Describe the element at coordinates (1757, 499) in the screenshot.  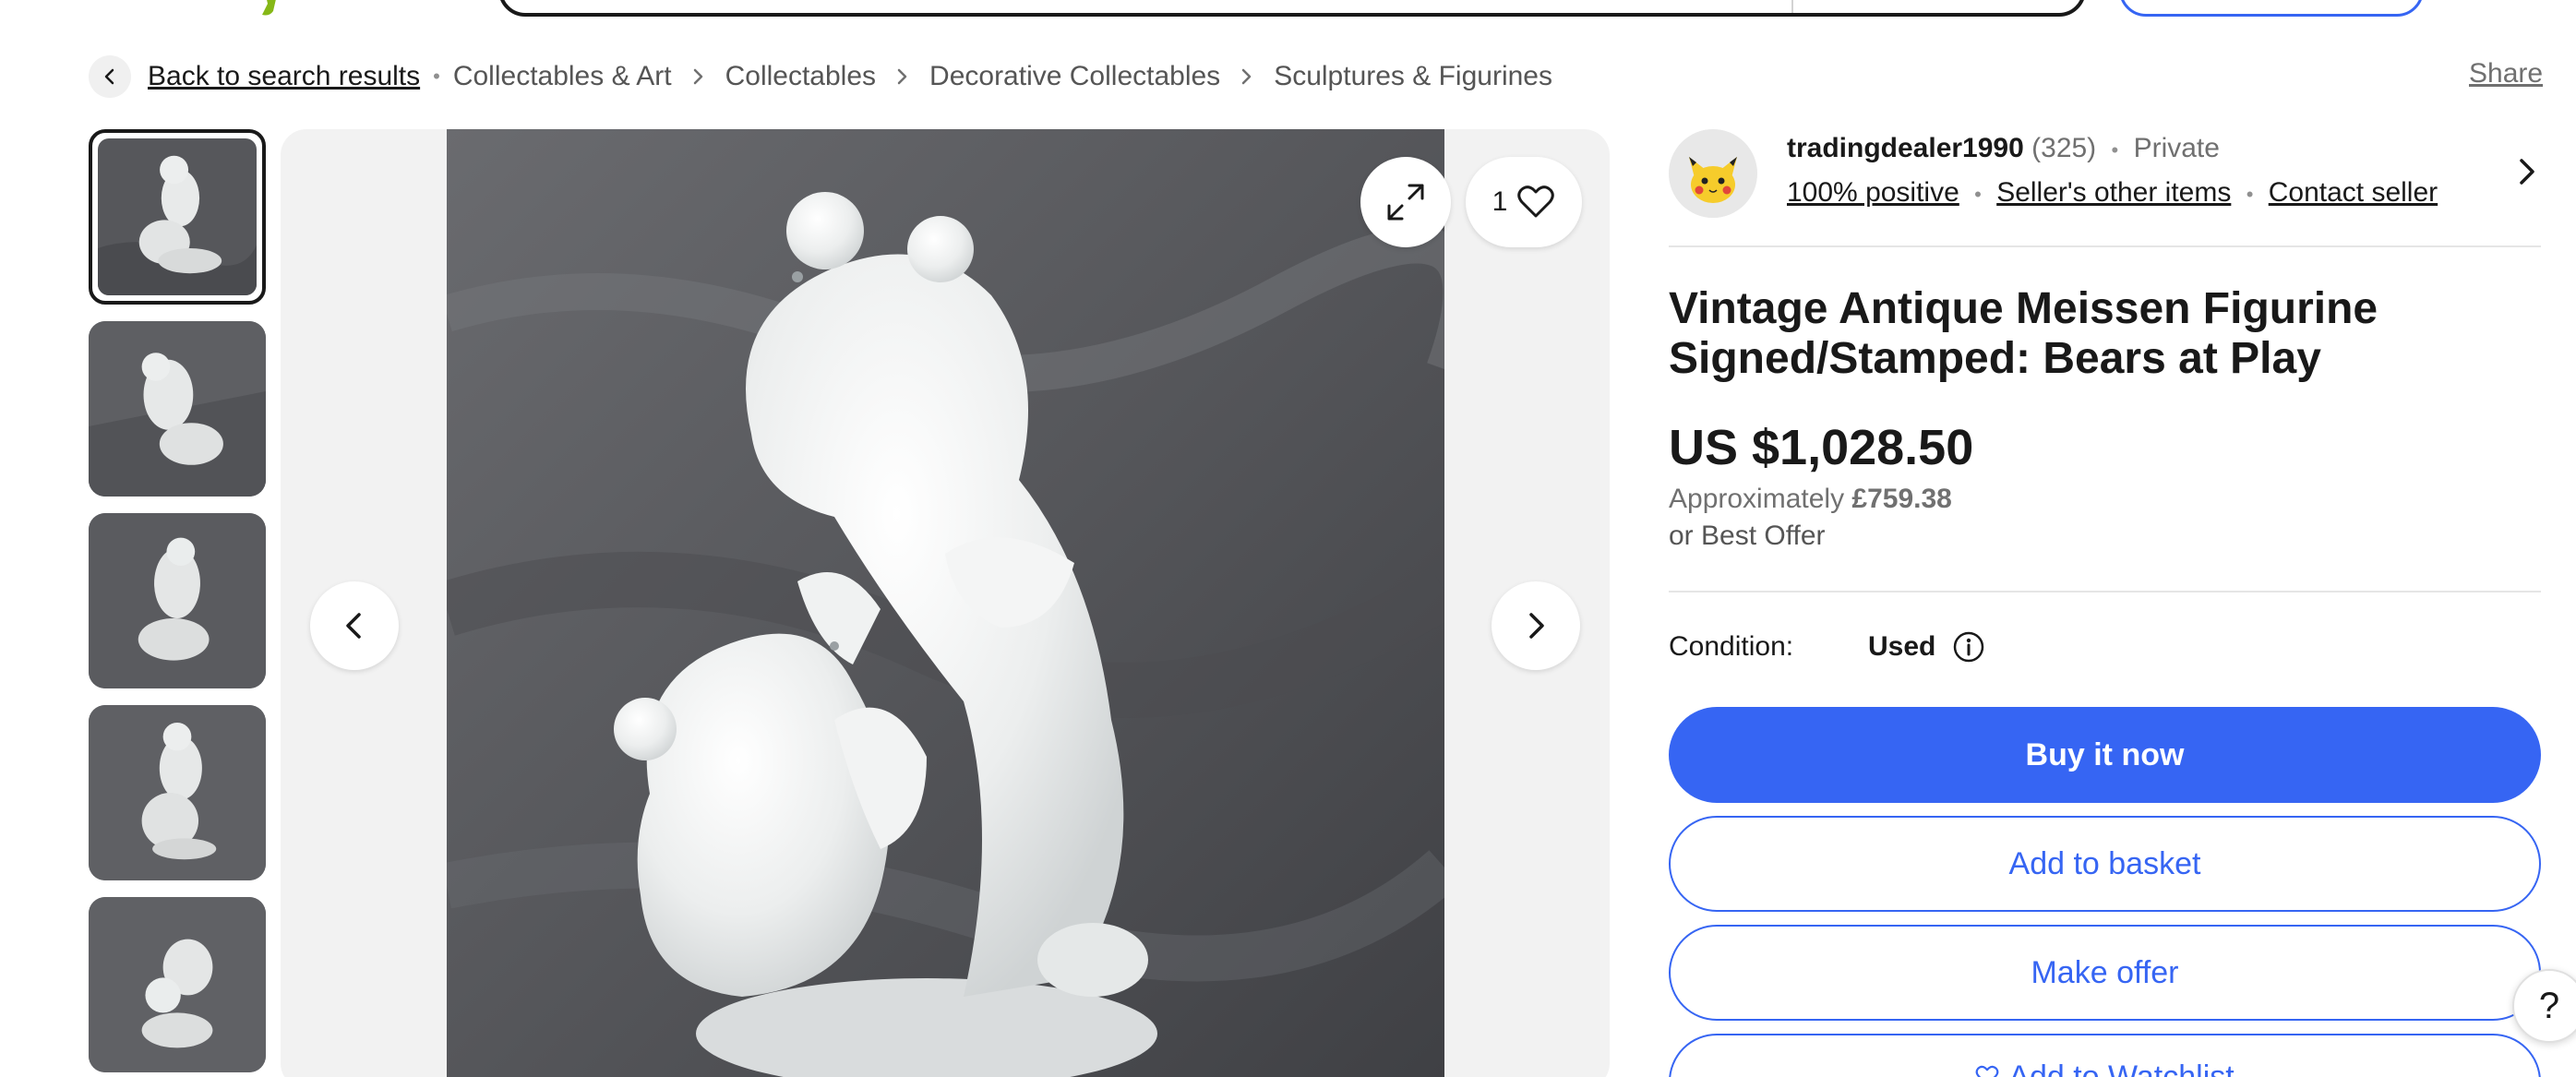
I see `approx-label: Approximately` at that location.